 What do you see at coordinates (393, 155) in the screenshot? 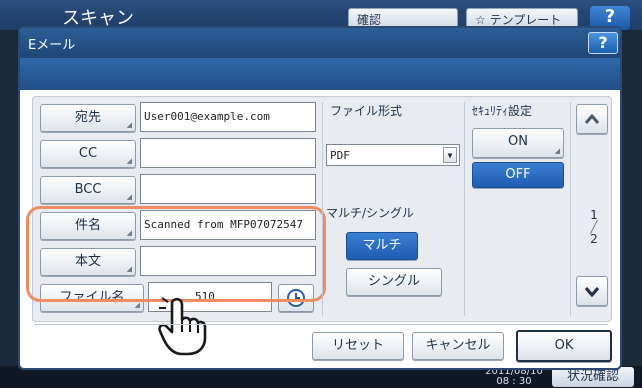
I see `file-format-select: PDF ▼` at bounding box center [393, 155].